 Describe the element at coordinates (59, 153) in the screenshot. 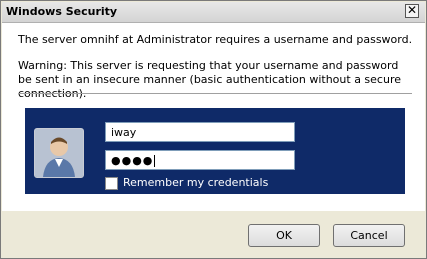

I see `user-avatar-icon` at that location.